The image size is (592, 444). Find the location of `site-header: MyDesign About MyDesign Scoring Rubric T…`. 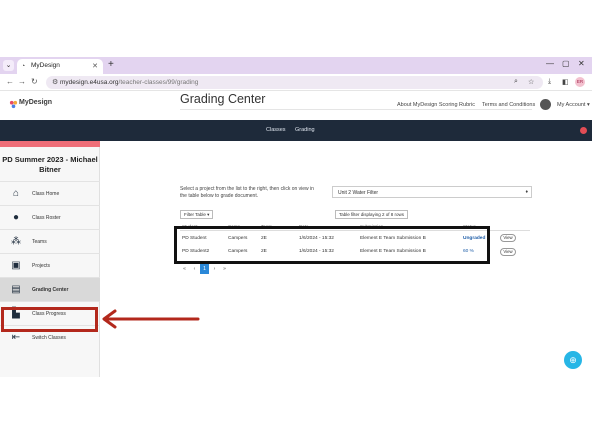

site-header: MyDesign About MyDesign Scoring Rubric T… is located at coordinates (296, 105).